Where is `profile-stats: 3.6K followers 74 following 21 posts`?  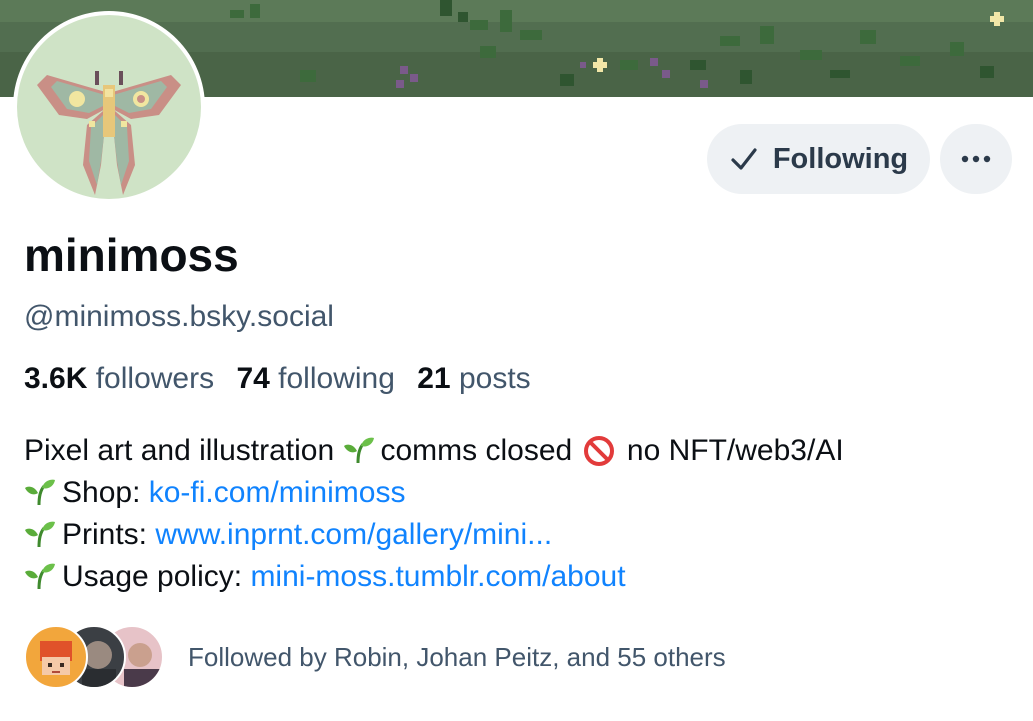
profile-stats: 3.6K followers 74 following 21 posts is located at coordinates (277, 379).